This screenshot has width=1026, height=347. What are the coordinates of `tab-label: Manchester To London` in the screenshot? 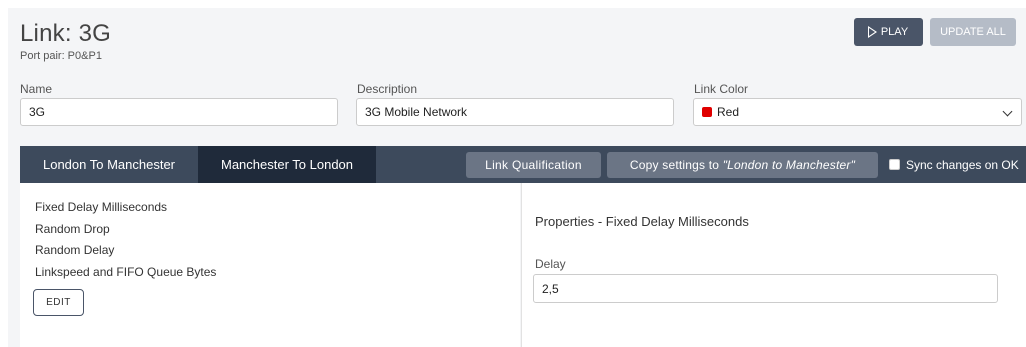 It's located at (287, 164).